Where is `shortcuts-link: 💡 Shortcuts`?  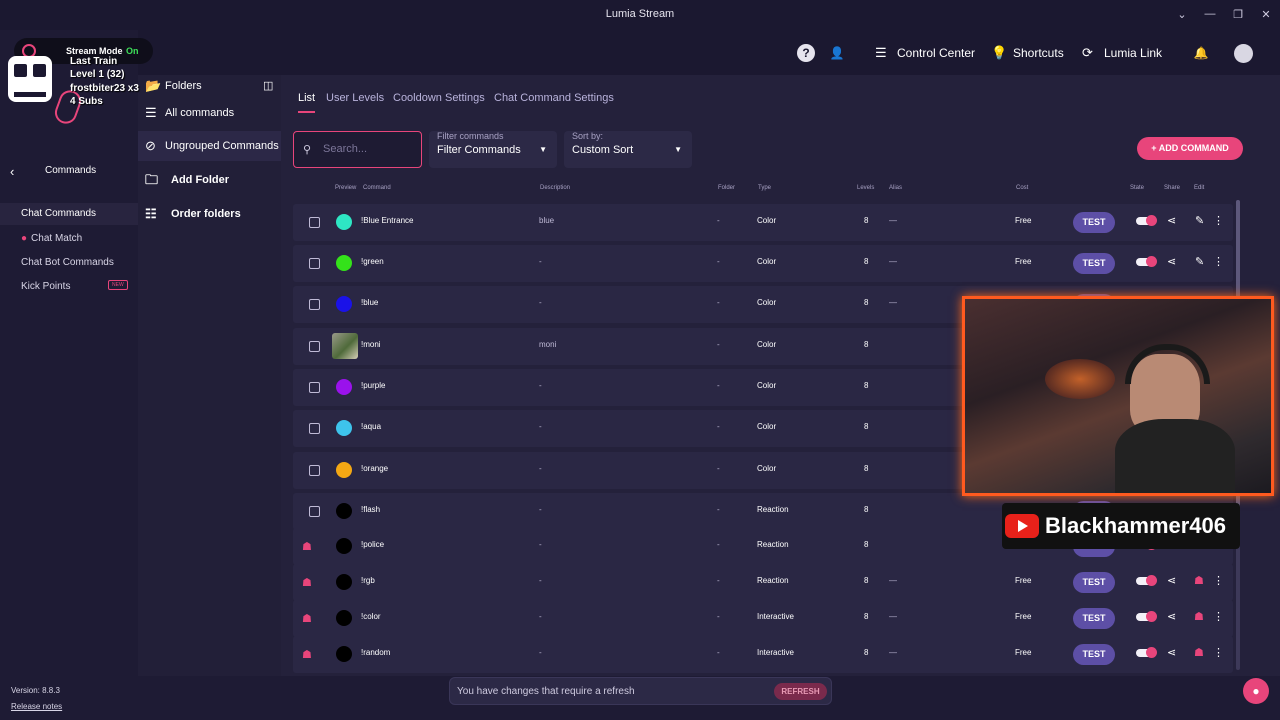
shortcuts-link: 💡 Shortcuts is located at coordinates (1027, 53).